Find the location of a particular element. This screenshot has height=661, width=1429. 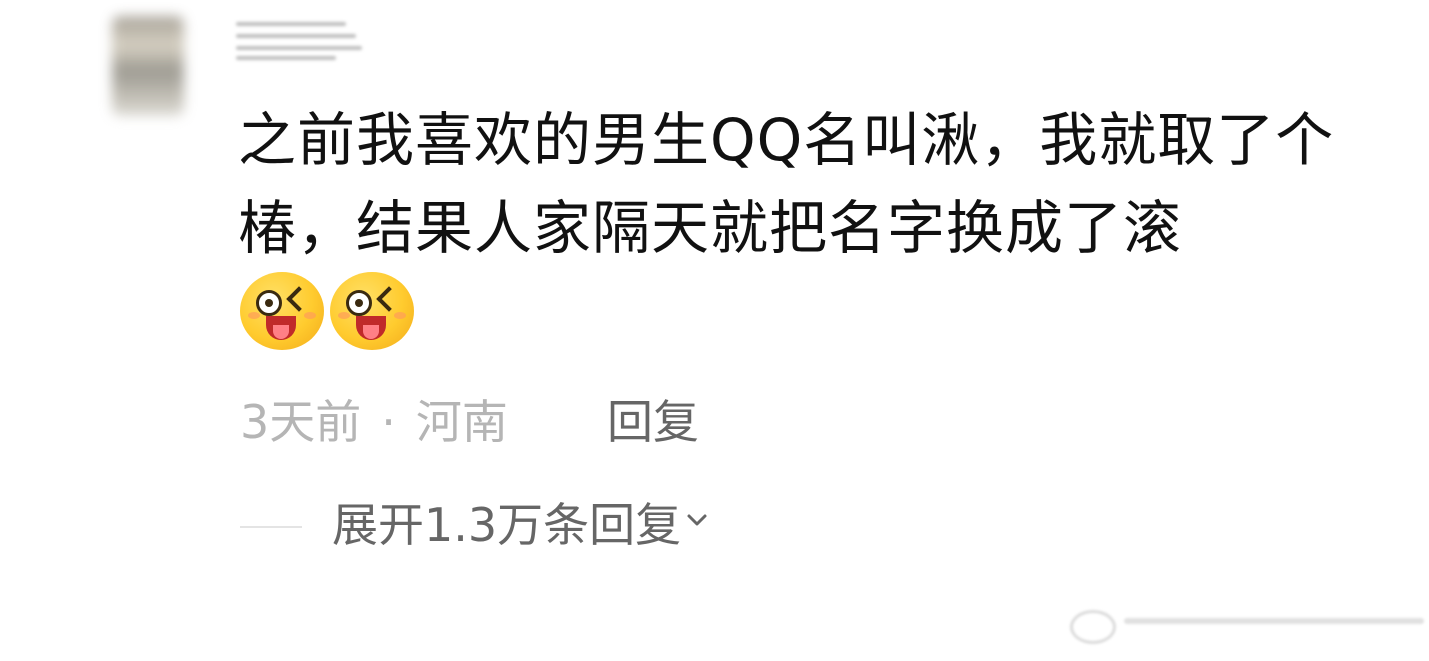

comment-meta: 3天前 · 河南 is located at coordinates (374, 422).